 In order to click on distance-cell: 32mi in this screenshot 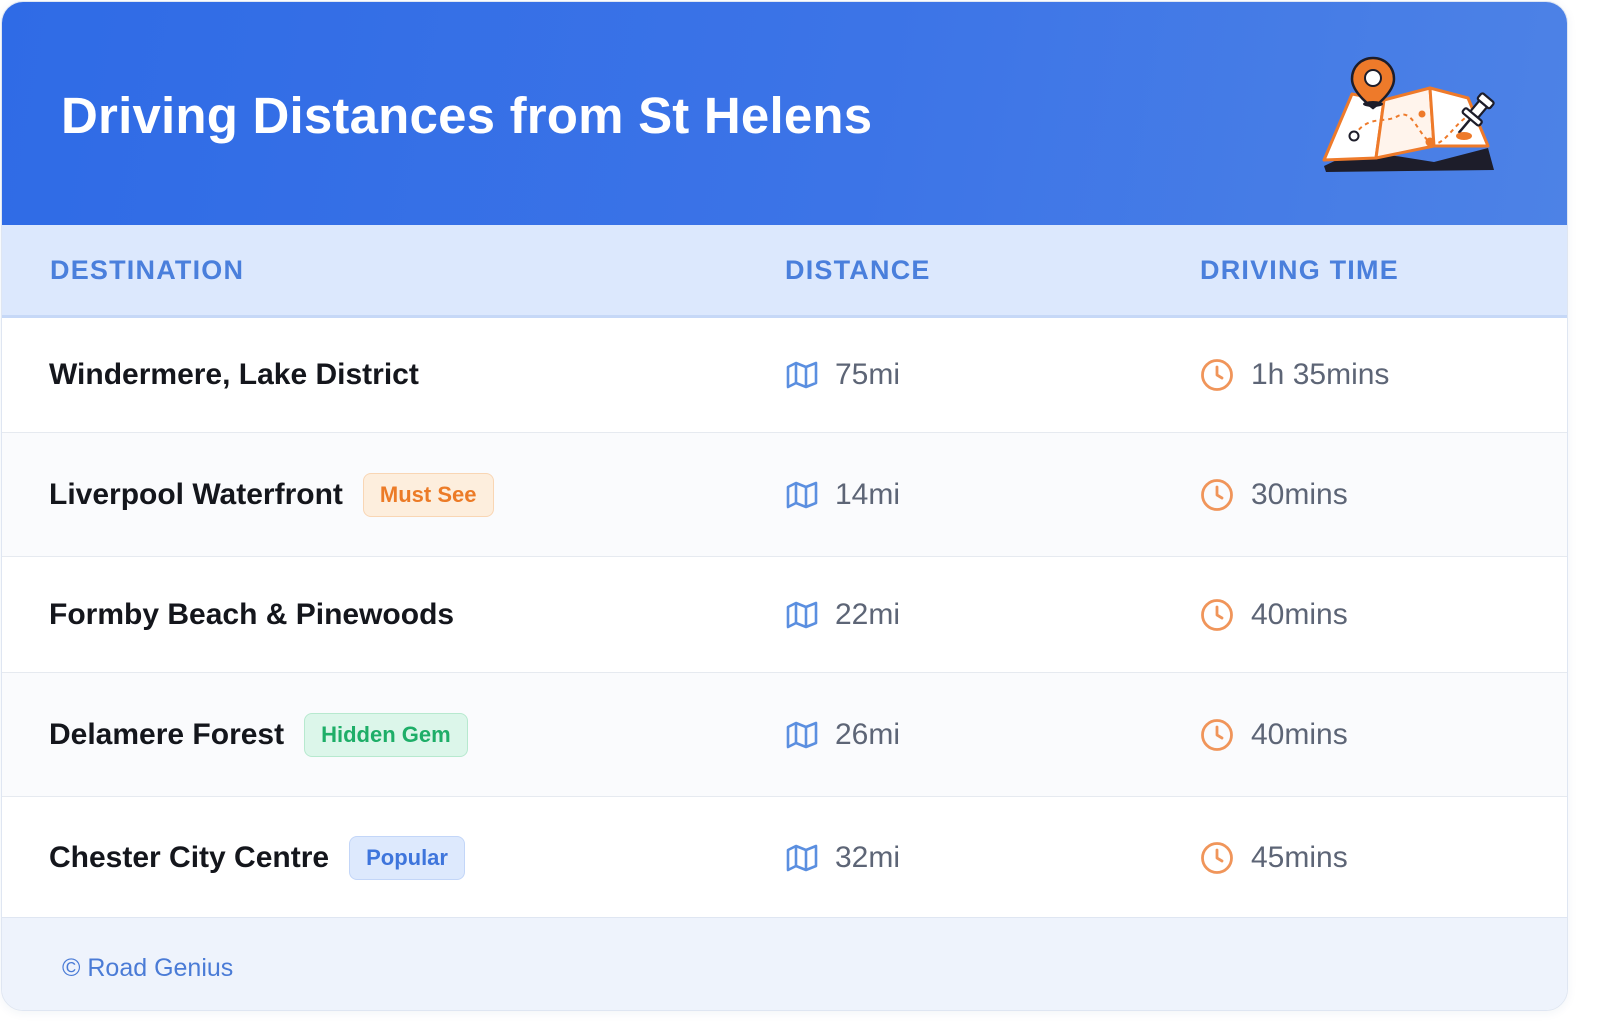, I will do `click(843, 858)`.